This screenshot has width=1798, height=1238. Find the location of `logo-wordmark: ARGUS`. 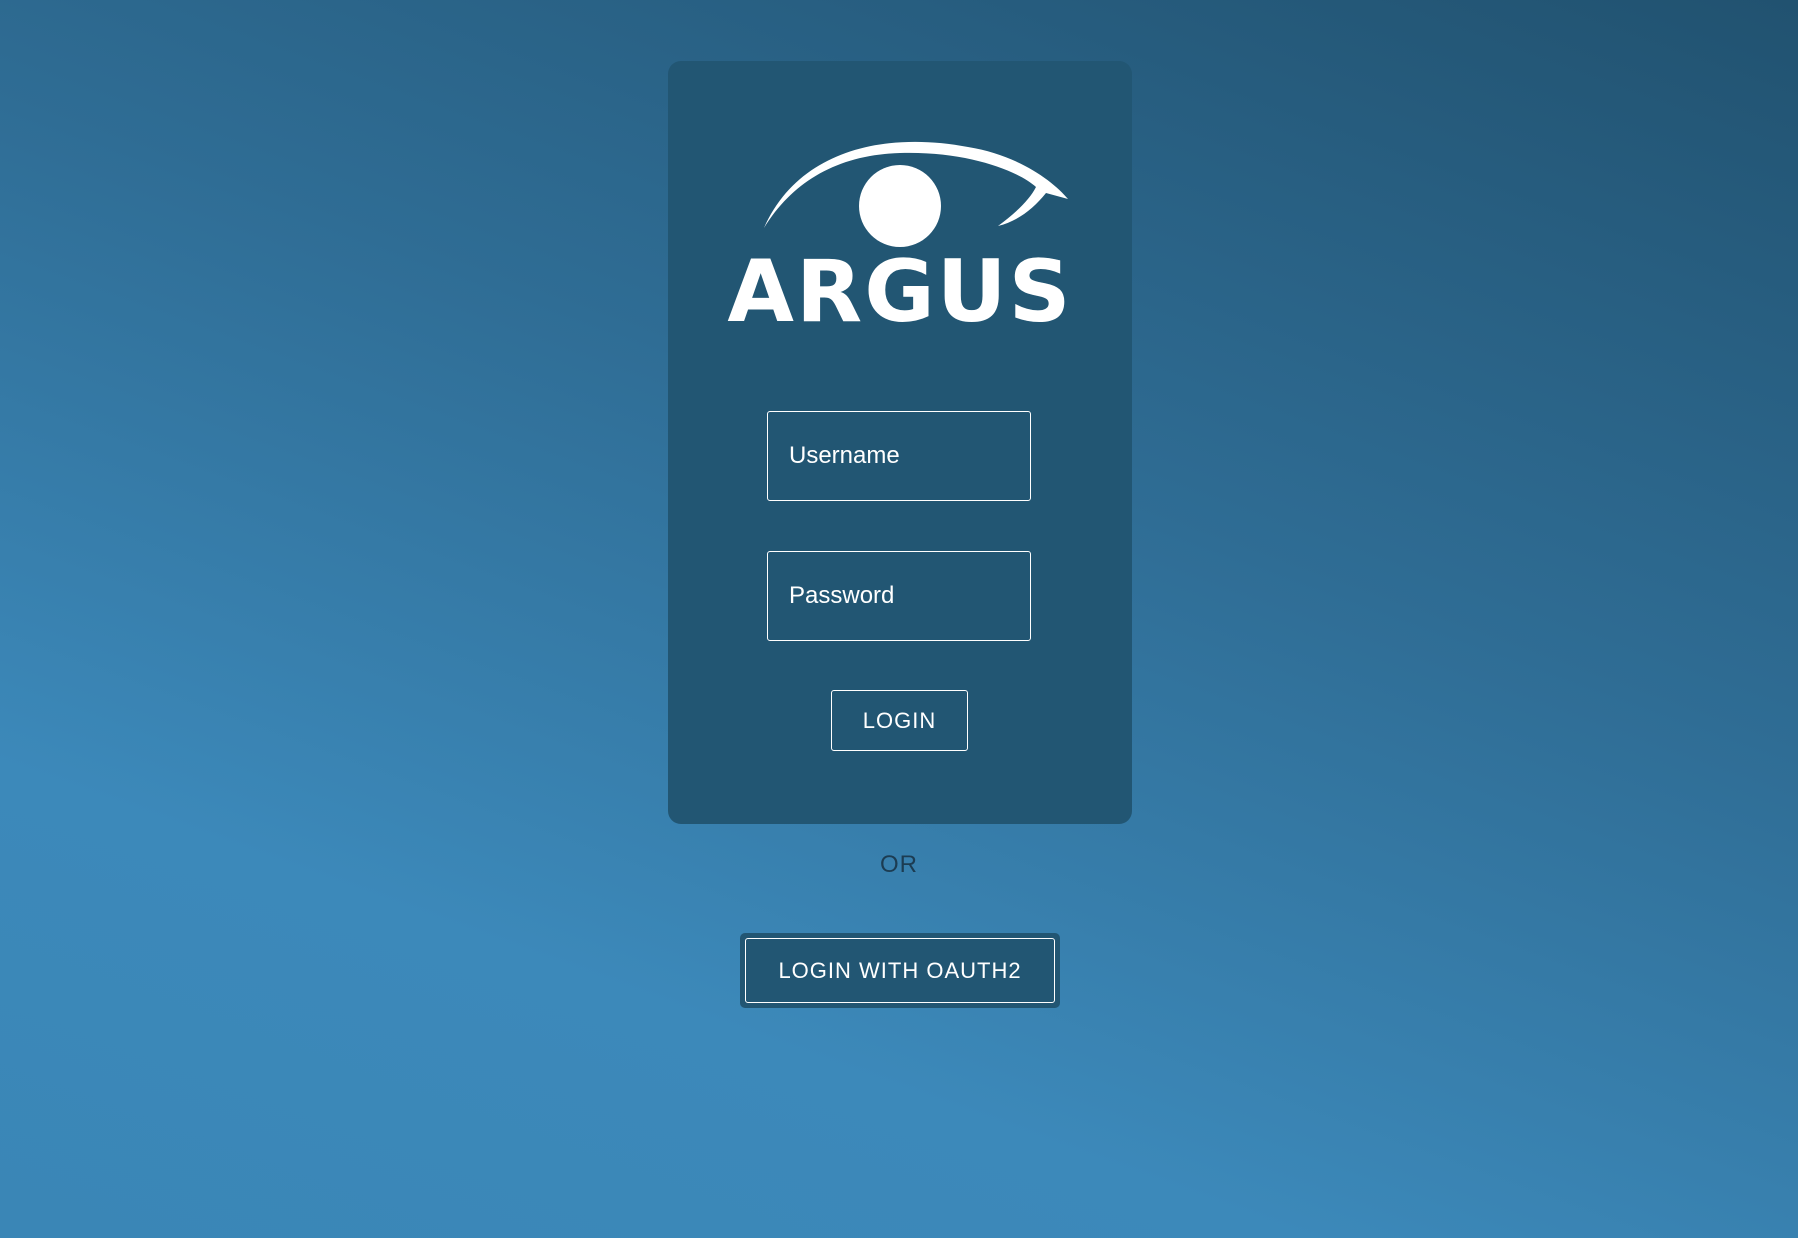

logo-wordmark: ARGUS is located at coordinates (900, 292).